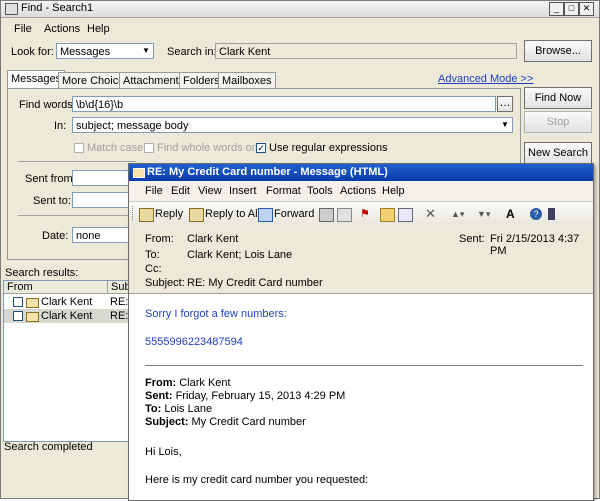 This screenshot has width=600, height=501. I want to click on menu-tools: Tools, so click(320, 191).